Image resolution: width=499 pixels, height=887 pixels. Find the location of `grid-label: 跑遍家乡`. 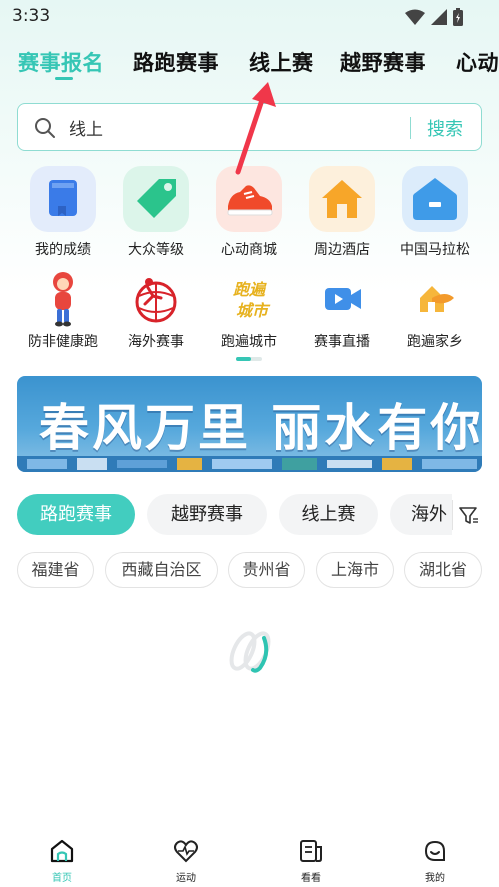

grid-label: 跑遍家乡 is located at coordinates (435, 342).